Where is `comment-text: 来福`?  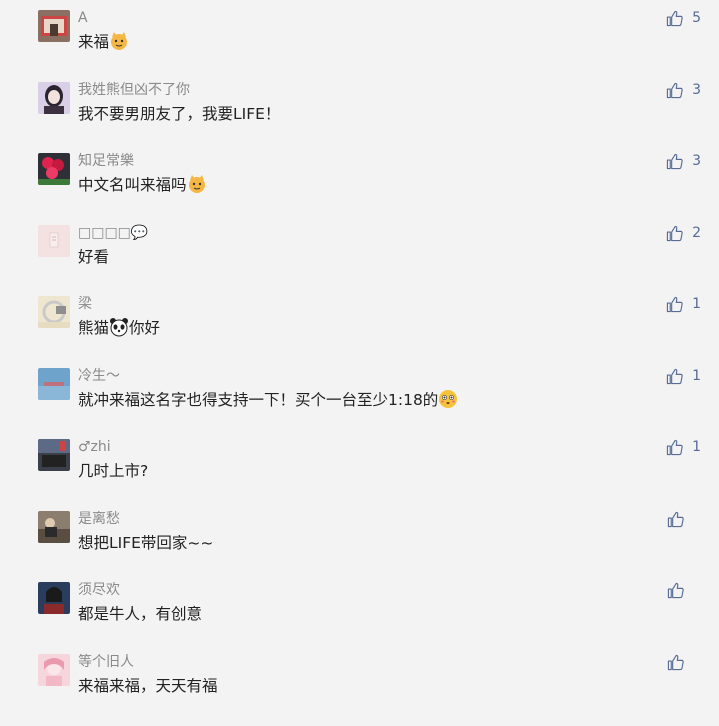 comment-text: 来福 is located at coordinates (103, 42).